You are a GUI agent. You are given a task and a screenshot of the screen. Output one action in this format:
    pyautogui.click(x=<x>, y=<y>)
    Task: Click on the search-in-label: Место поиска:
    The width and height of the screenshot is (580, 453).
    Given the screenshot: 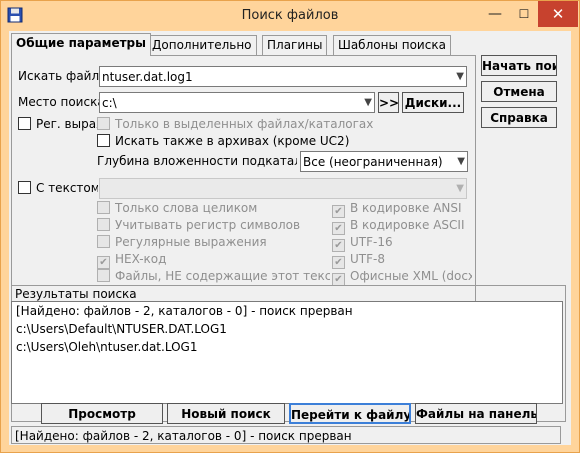 What is the action you would take?
    pyautogui.click(x=63, y=102)
    